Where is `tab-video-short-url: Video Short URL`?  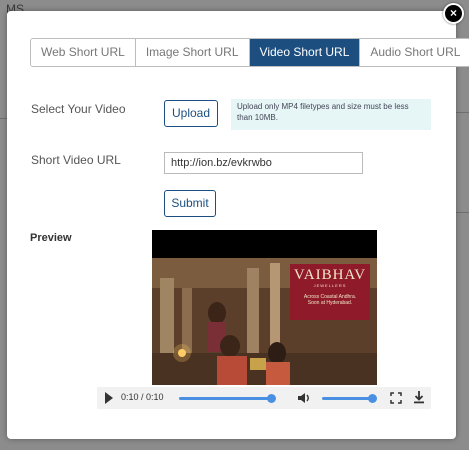
tab-video-short-url: Video Short URL is located at coordinates (305, 52).